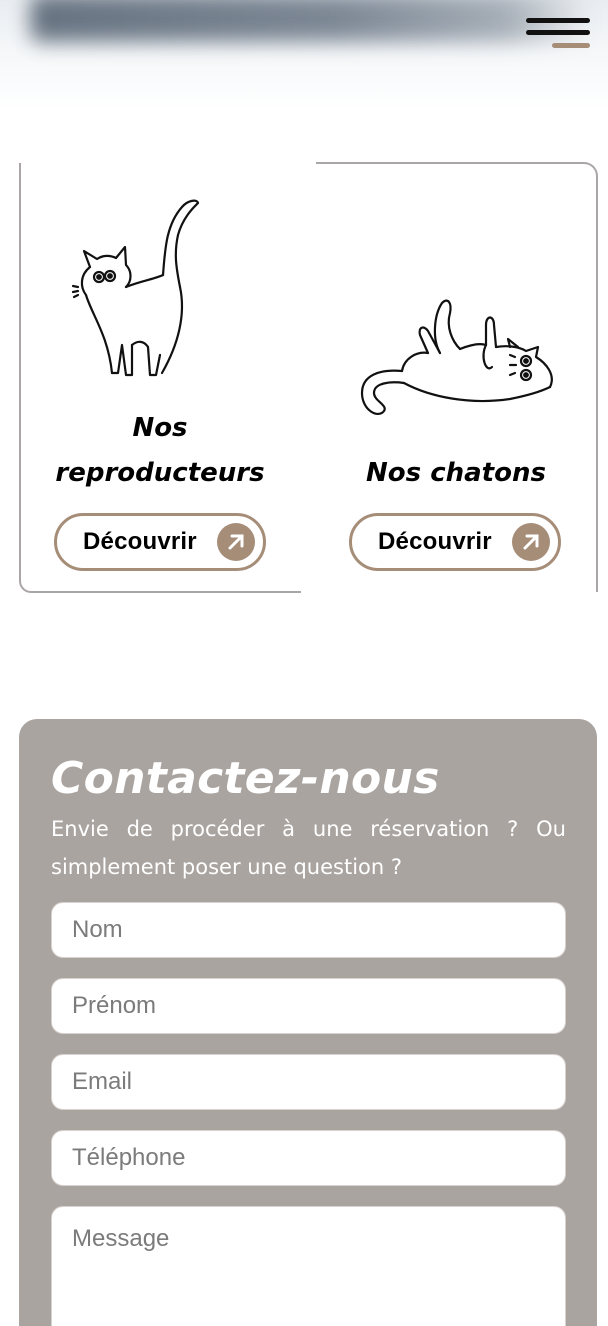 Image resolution: width=608 pixels, height=1326 pixels. I want to click on prenom-field, so click(308, 1006).